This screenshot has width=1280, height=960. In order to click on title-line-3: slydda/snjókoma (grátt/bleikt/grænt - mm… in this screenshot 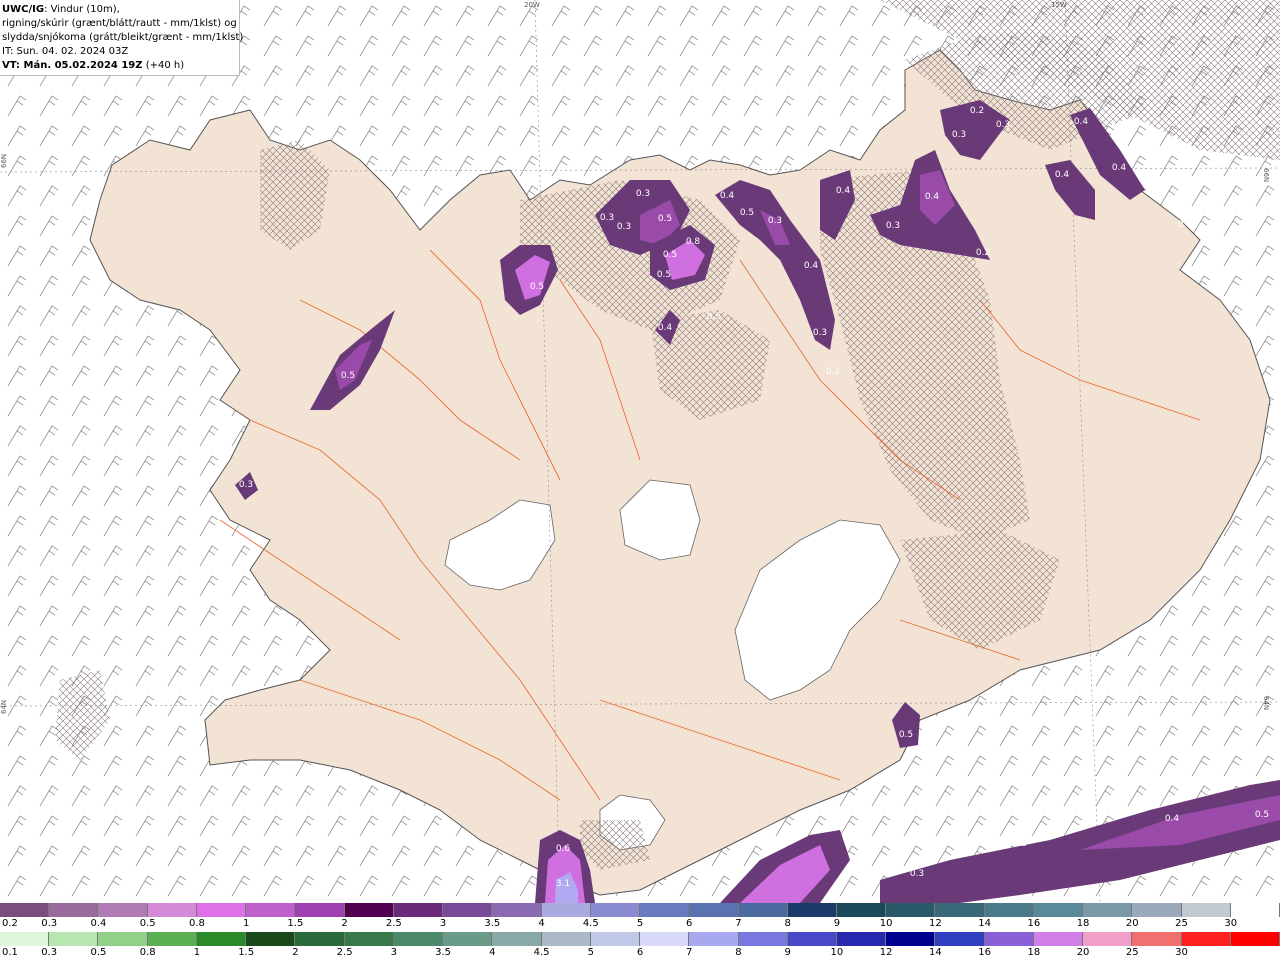, I will do `click(123, 37)`.